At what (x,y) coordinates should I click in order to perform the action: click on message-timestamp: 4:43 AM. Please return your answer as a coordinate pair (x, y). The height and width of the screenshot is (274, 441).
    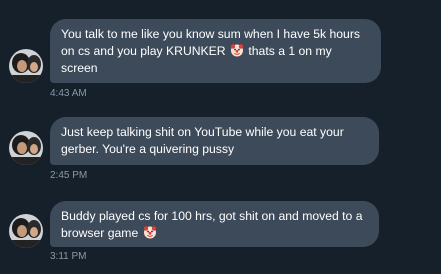
    Looking at the image, I should click on (68, 93).